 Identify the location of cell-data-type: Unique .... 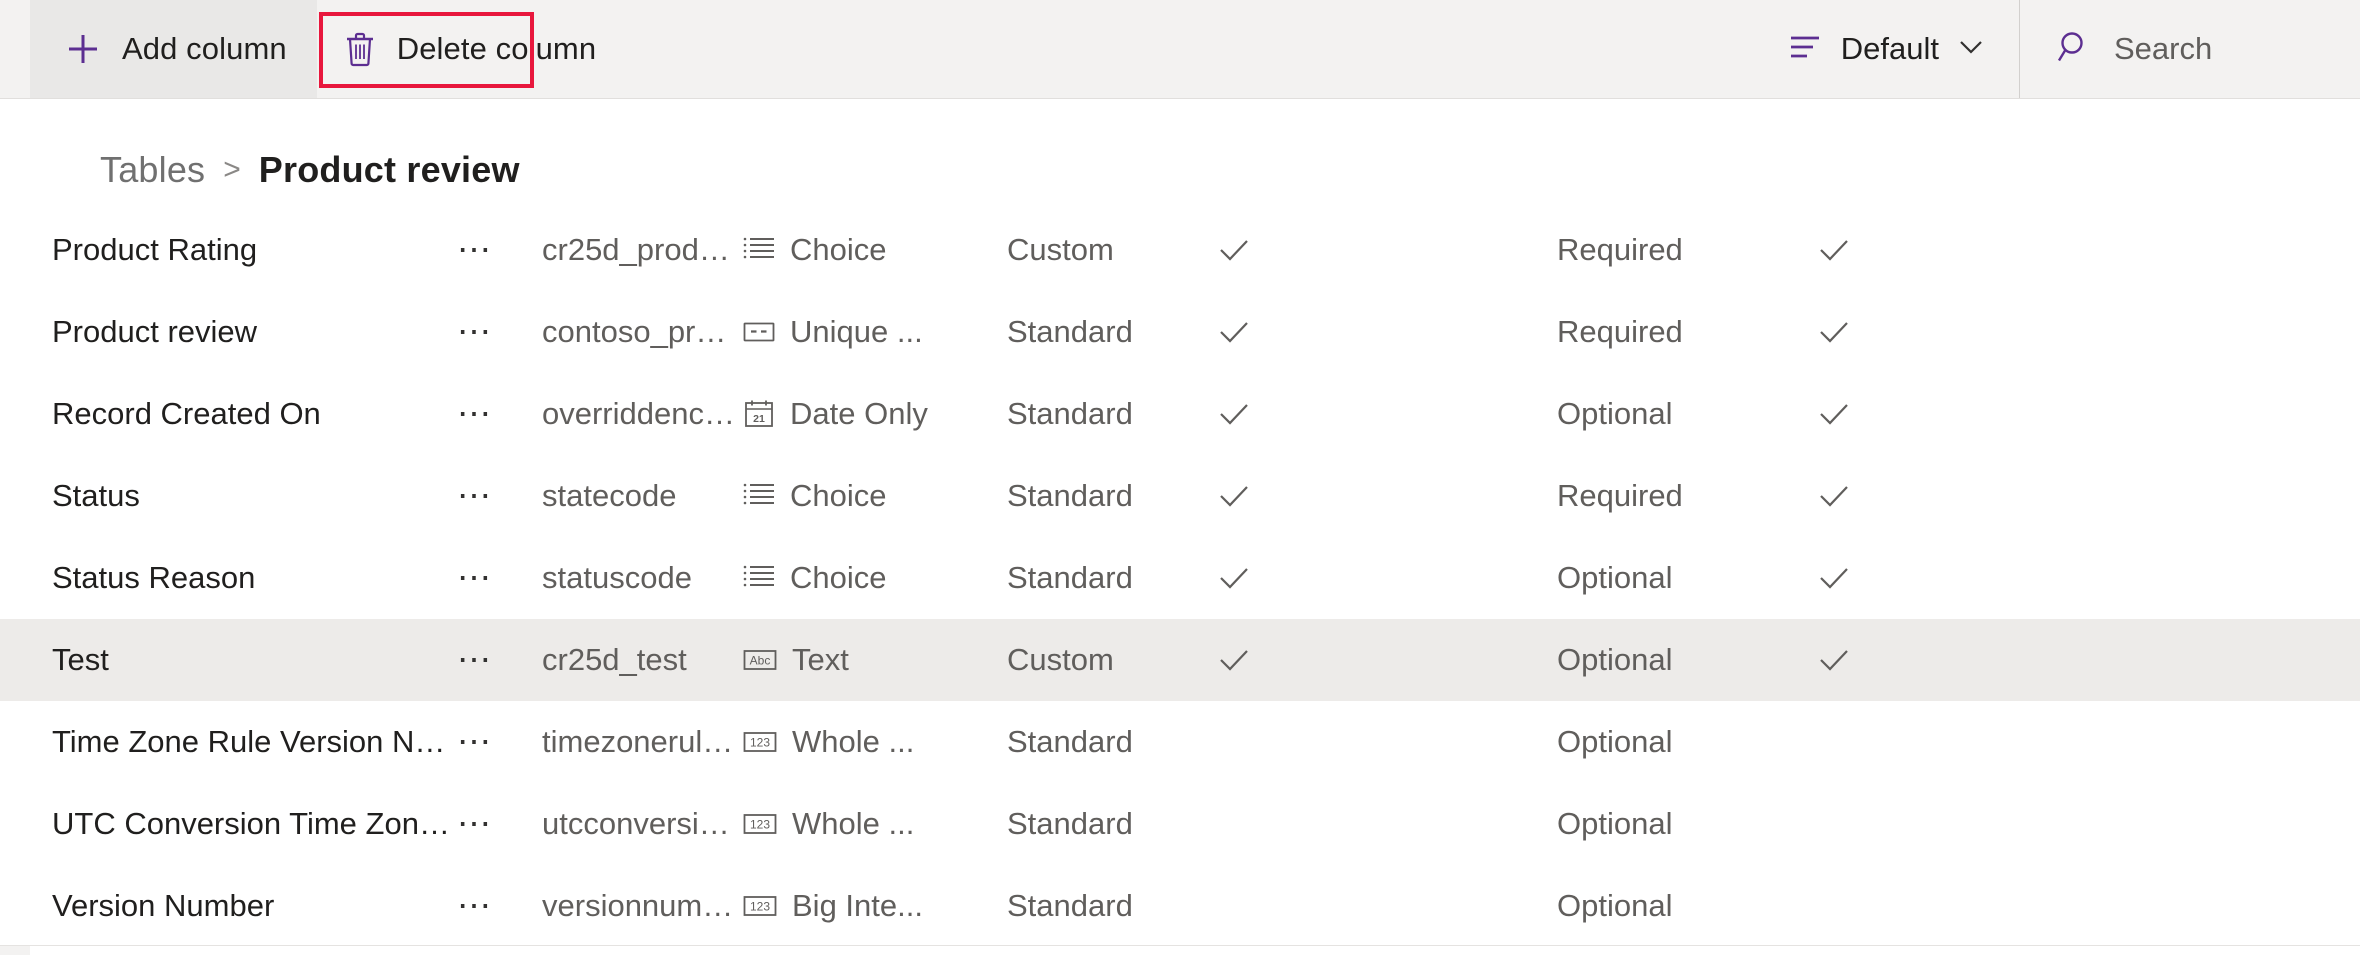
(874, 332).